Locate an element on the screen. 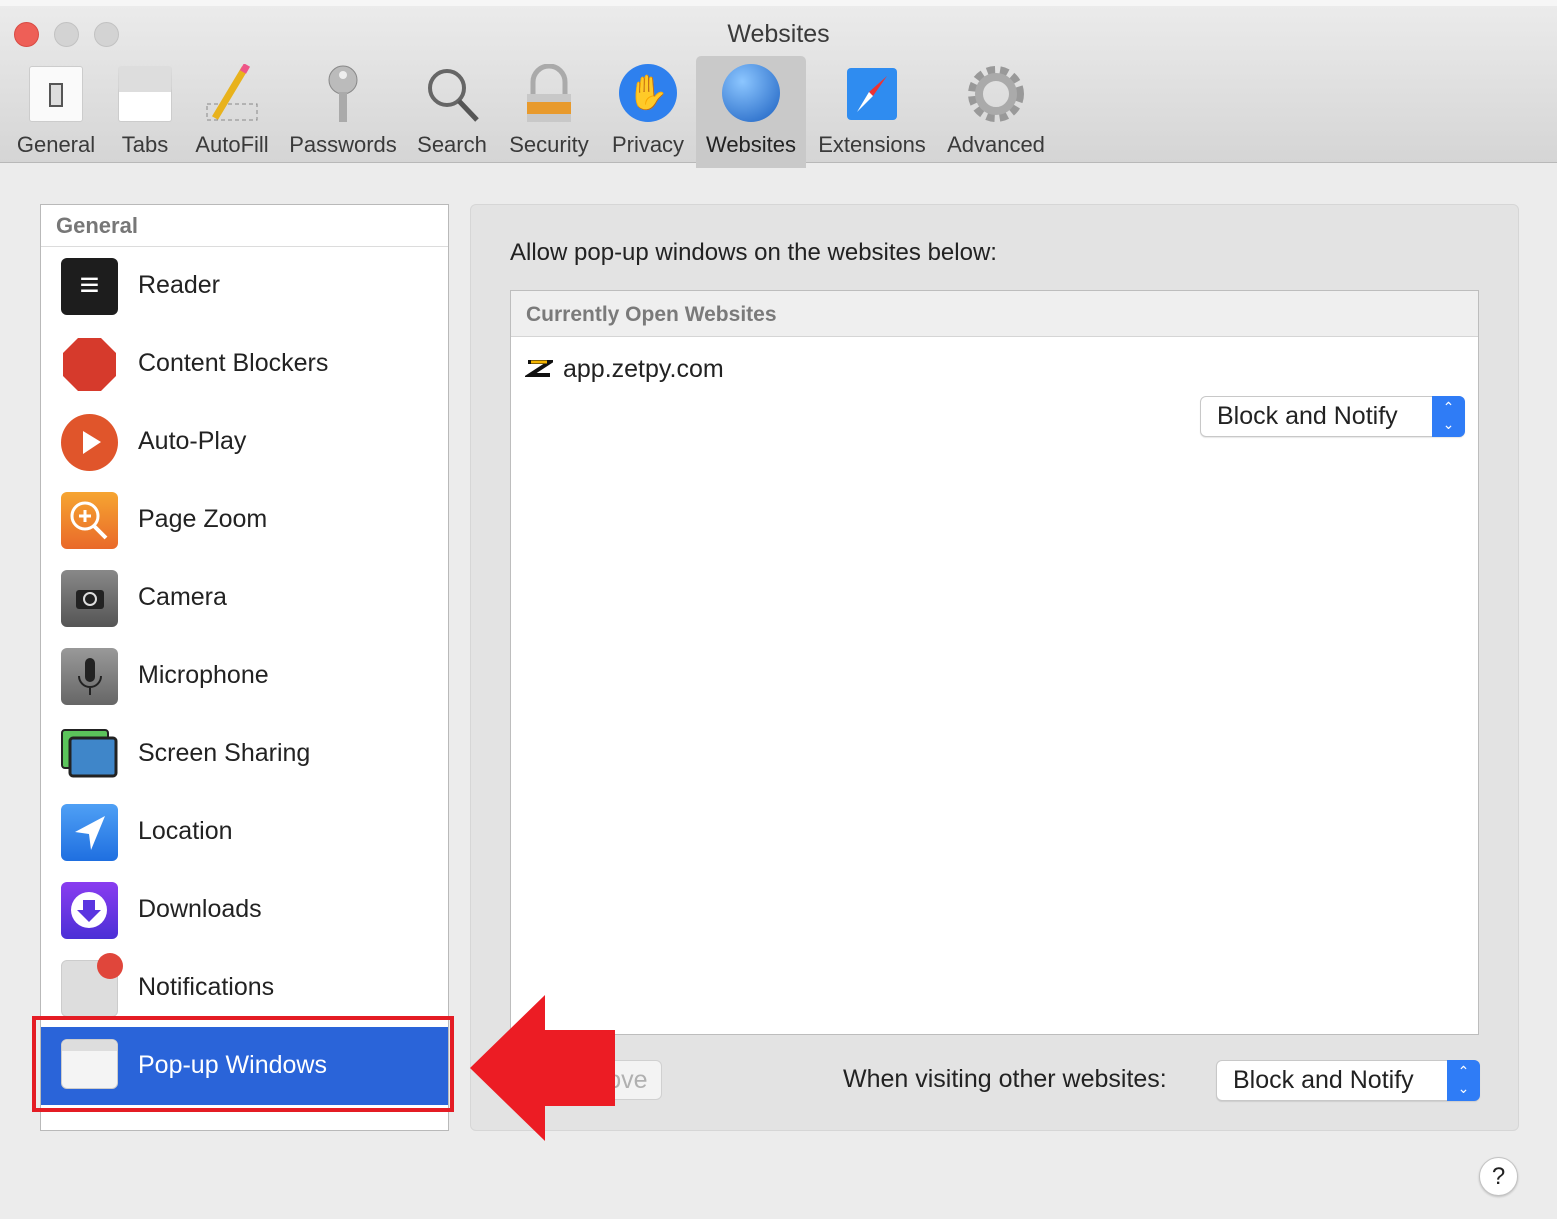 This screenshot has height=1219, width=1557. sidebar-item-content-blockers: Content Blockers is located at coordinates (244, 364).